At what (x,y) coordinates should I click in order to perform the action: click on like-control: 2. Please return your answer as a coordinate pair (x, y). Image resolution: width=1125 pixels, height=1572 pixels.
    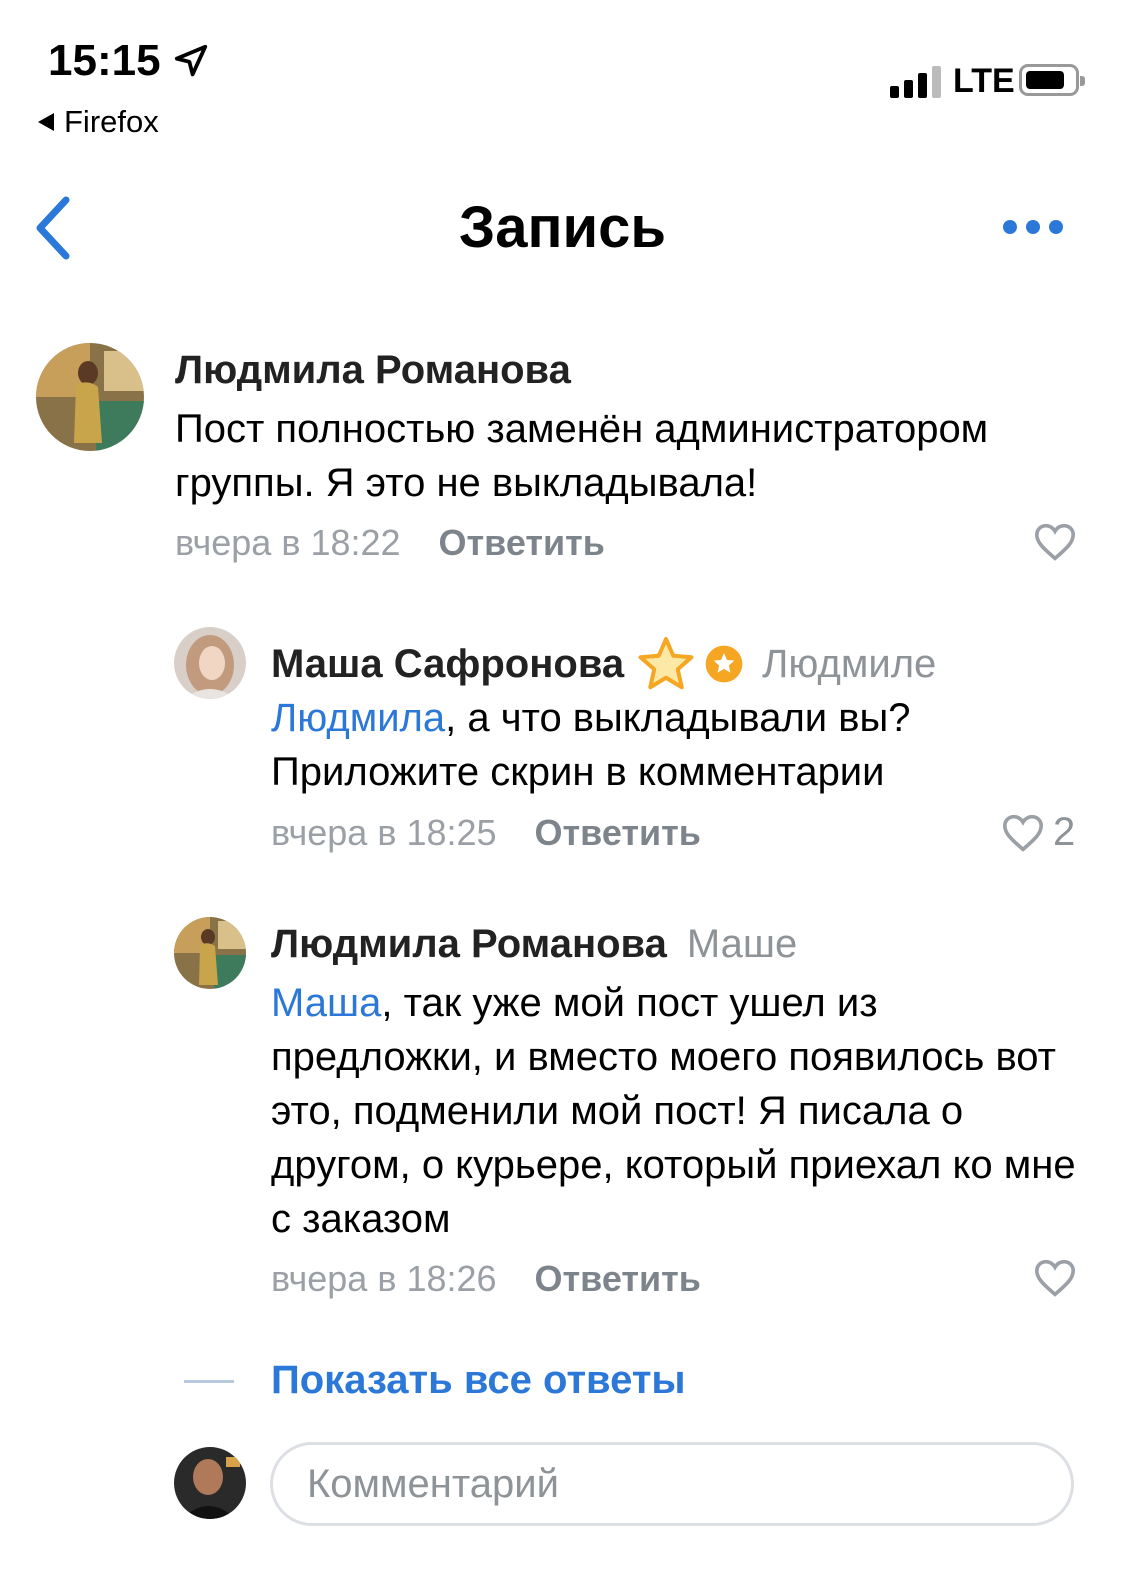
    Looking at the image, I should click on (1038, 832).